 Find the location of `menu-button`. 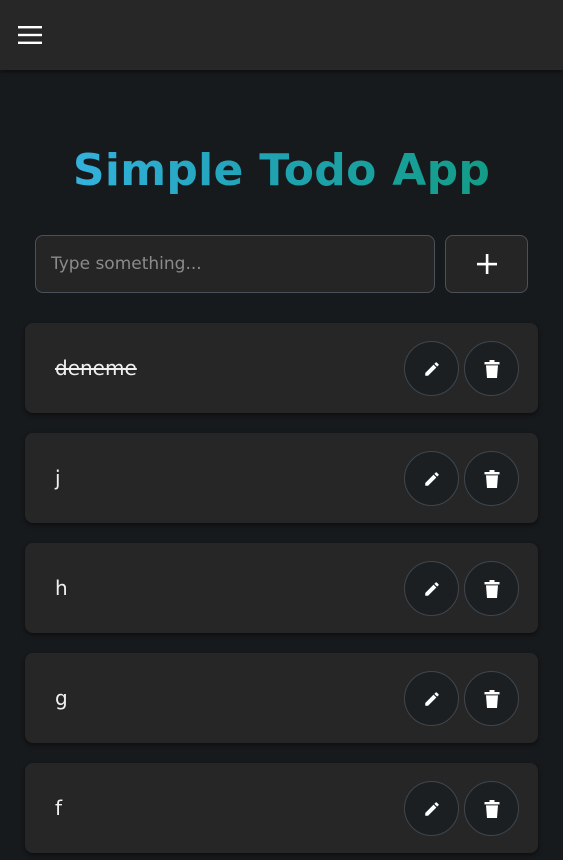

menu-button is located at coordinates (30, 35).